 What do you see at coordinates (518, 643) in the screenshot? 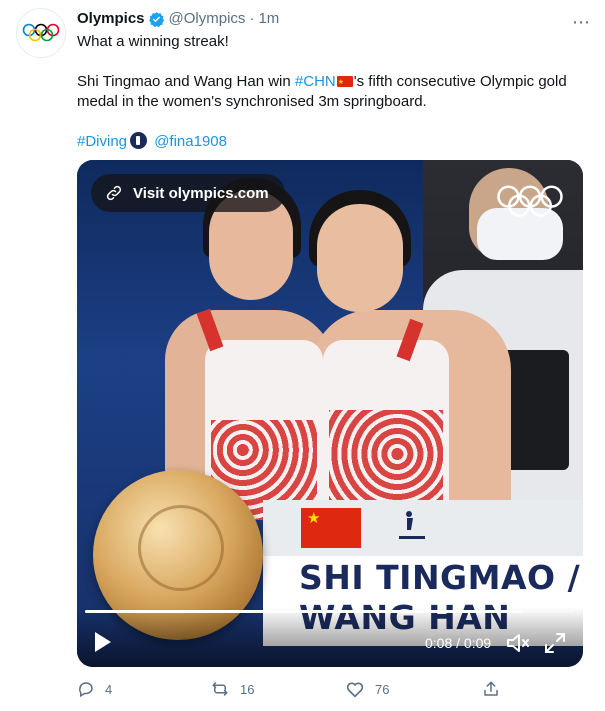
I see `volume-muted-icon` at bounding box center [518, 643].